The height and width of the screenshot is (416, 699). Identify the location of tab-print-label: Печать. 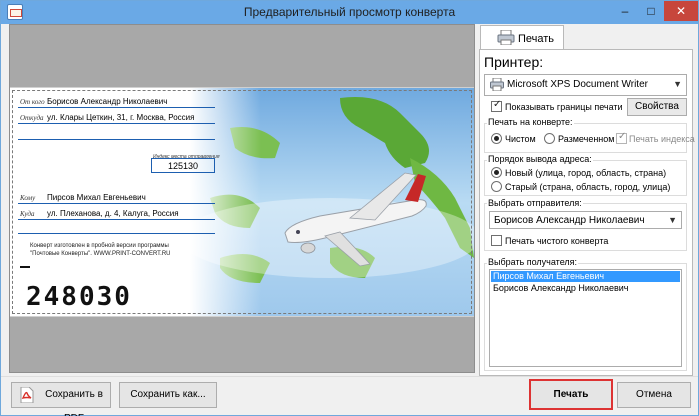
(536, 39).